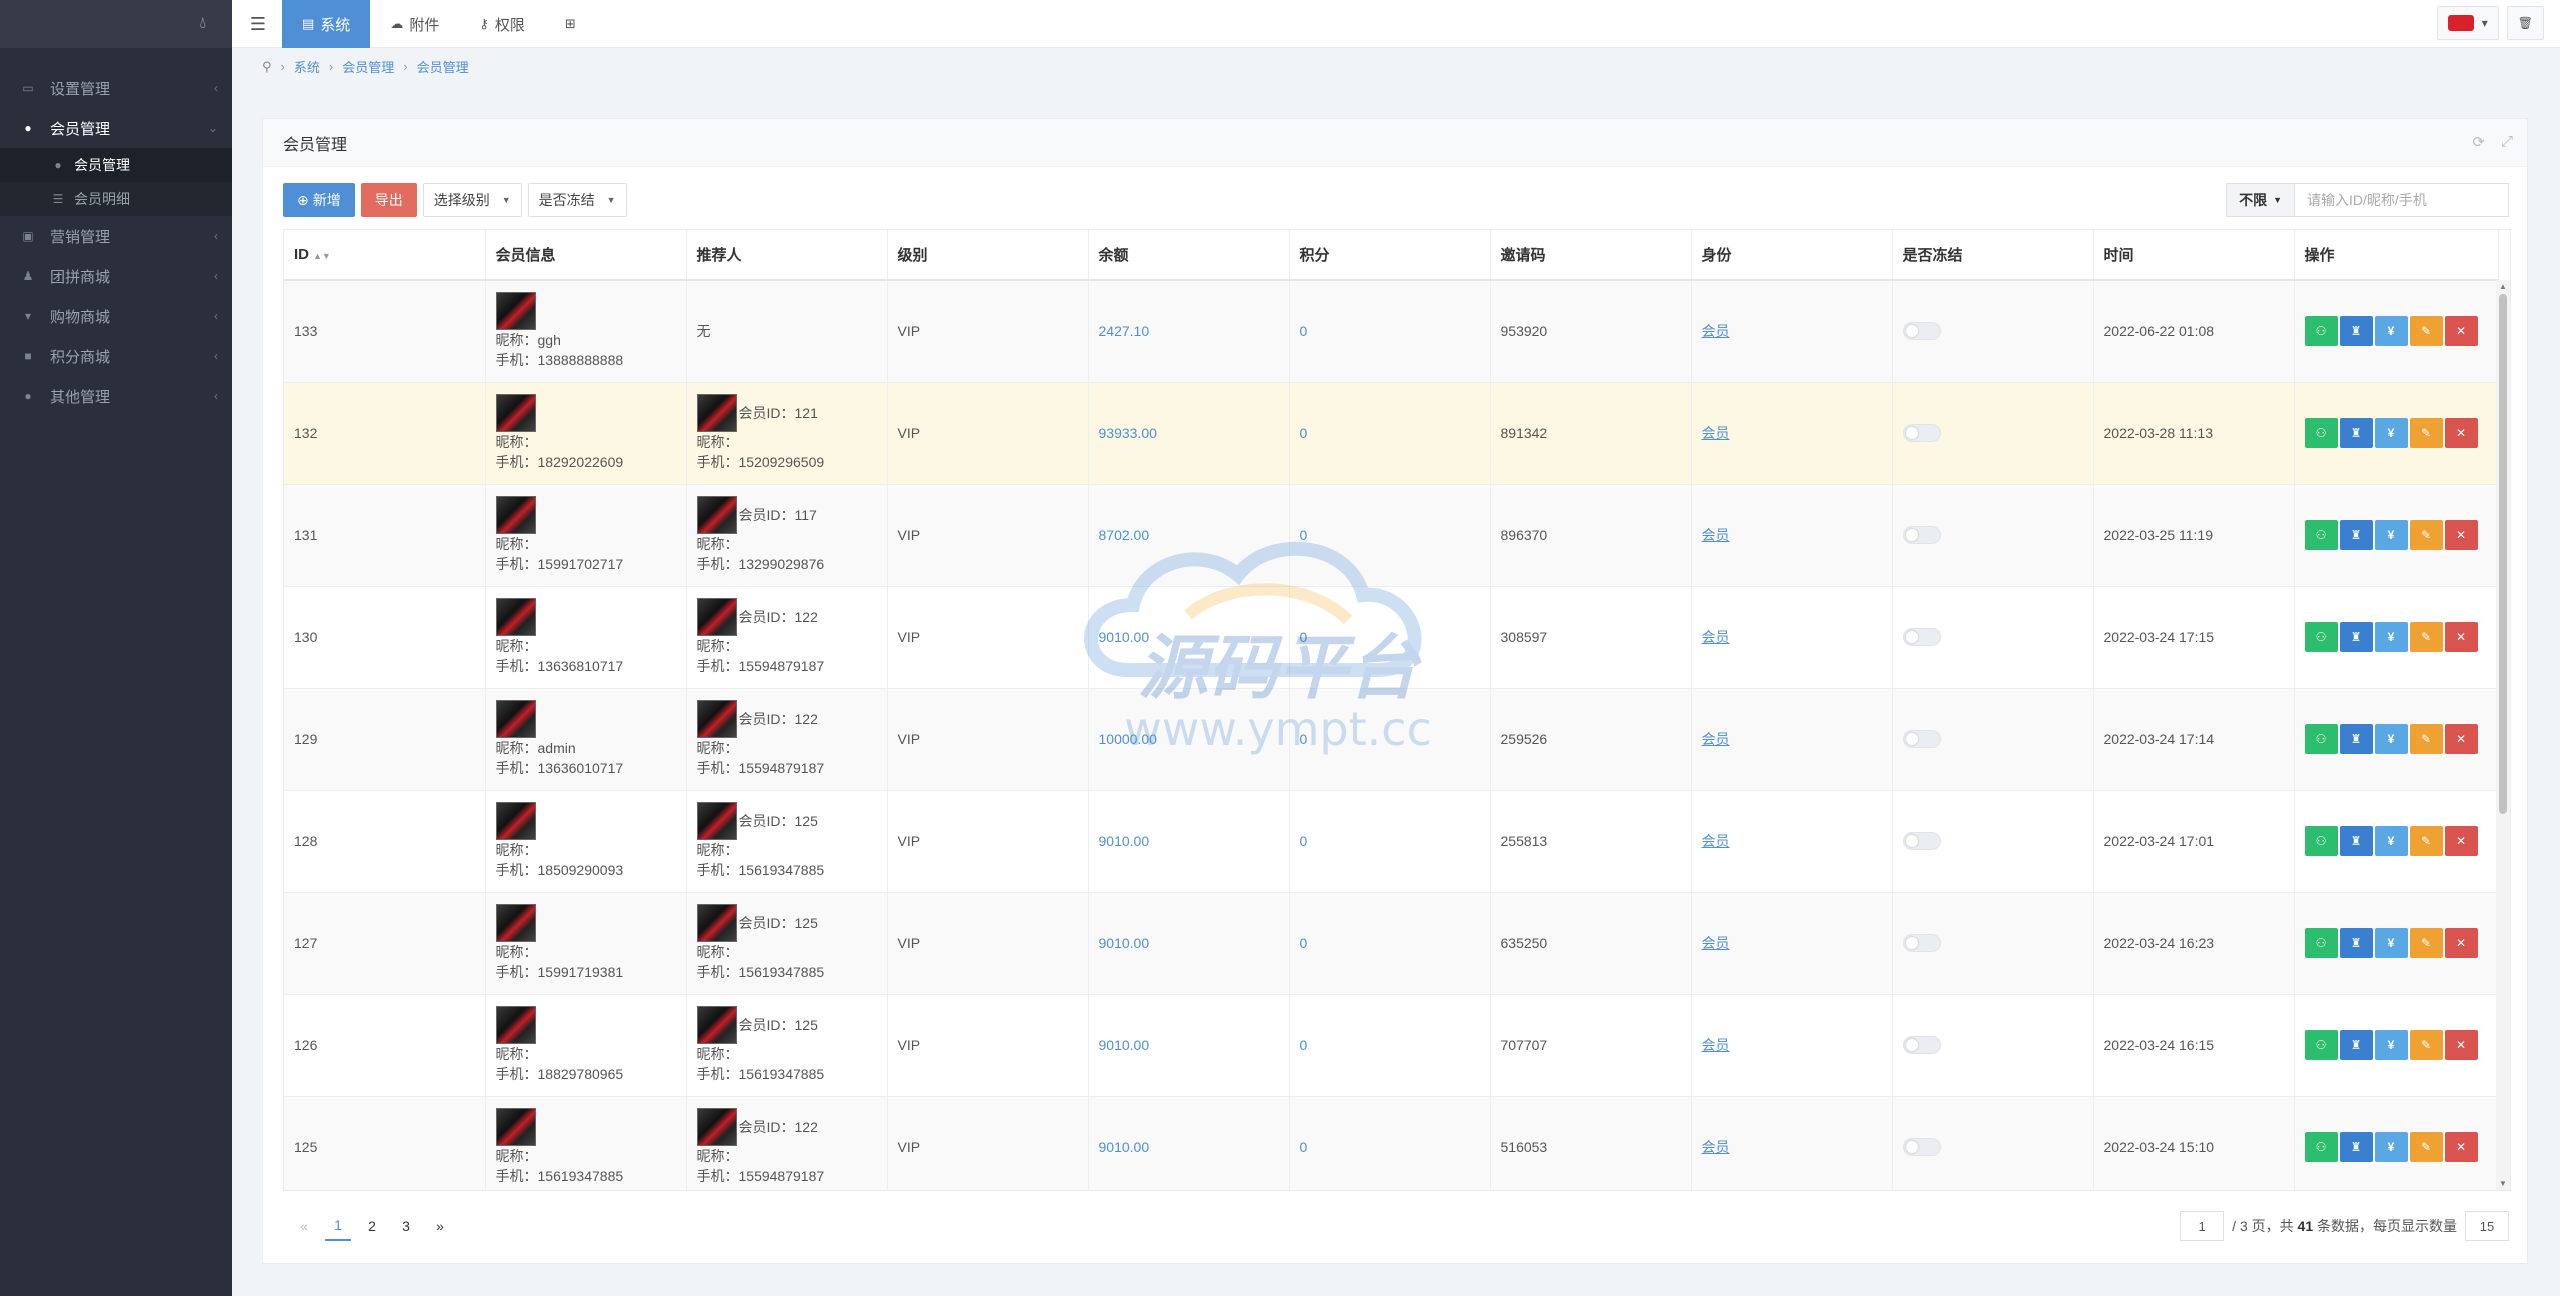 The image size is (2560, 1296). Describe the element at coordinates (307, 66) in the screenshot. I see `breadcrumb-item: 系统` at that location.